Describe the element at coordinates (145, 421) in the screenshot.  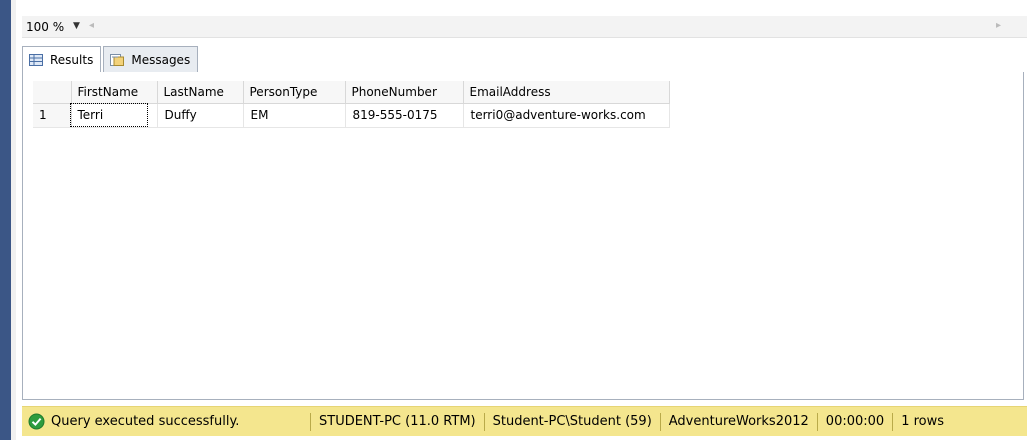
I see `status-message-text: Query executed successfully.` at that location.